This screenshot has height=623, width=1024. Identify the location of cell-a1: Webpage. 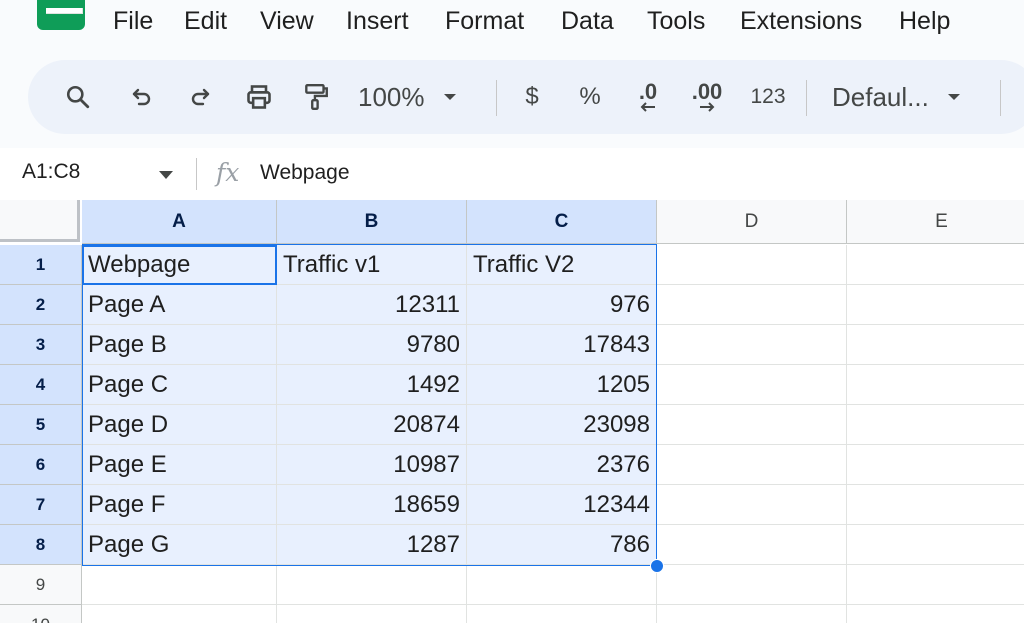
(179, 265).